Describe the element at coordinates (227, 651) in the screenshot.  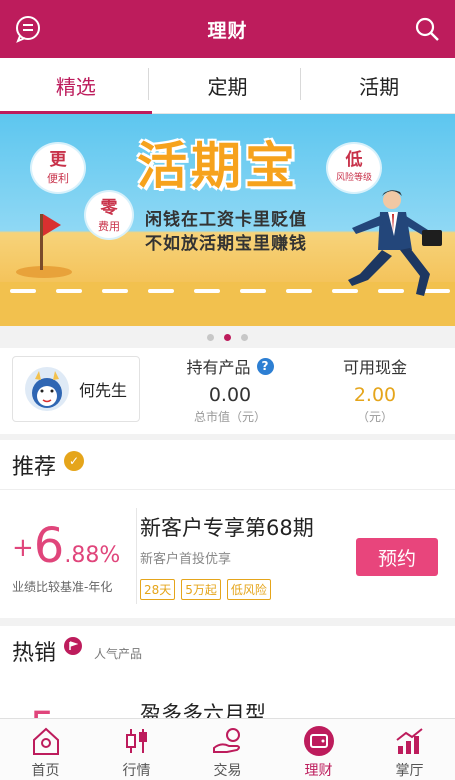
I see `hot-header: 热销 人气产品` at that location.